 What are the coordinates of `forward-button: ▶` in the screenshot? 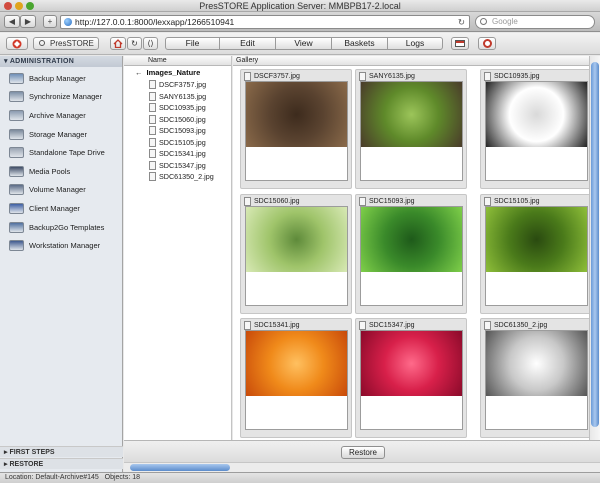 It's located at (28, 21).